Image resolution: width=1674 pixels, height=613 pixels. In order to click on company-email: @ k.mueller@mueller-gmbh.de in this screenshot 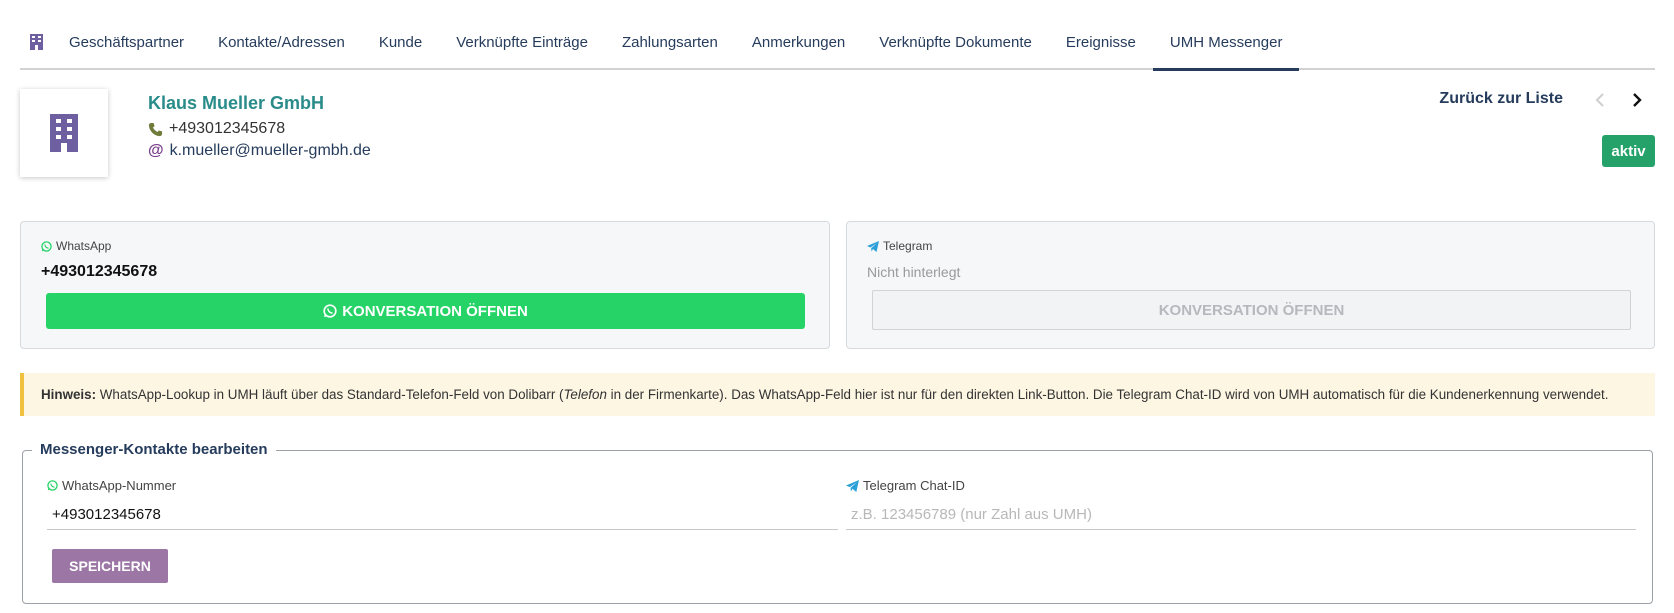, I will do `click(259, 151)`.